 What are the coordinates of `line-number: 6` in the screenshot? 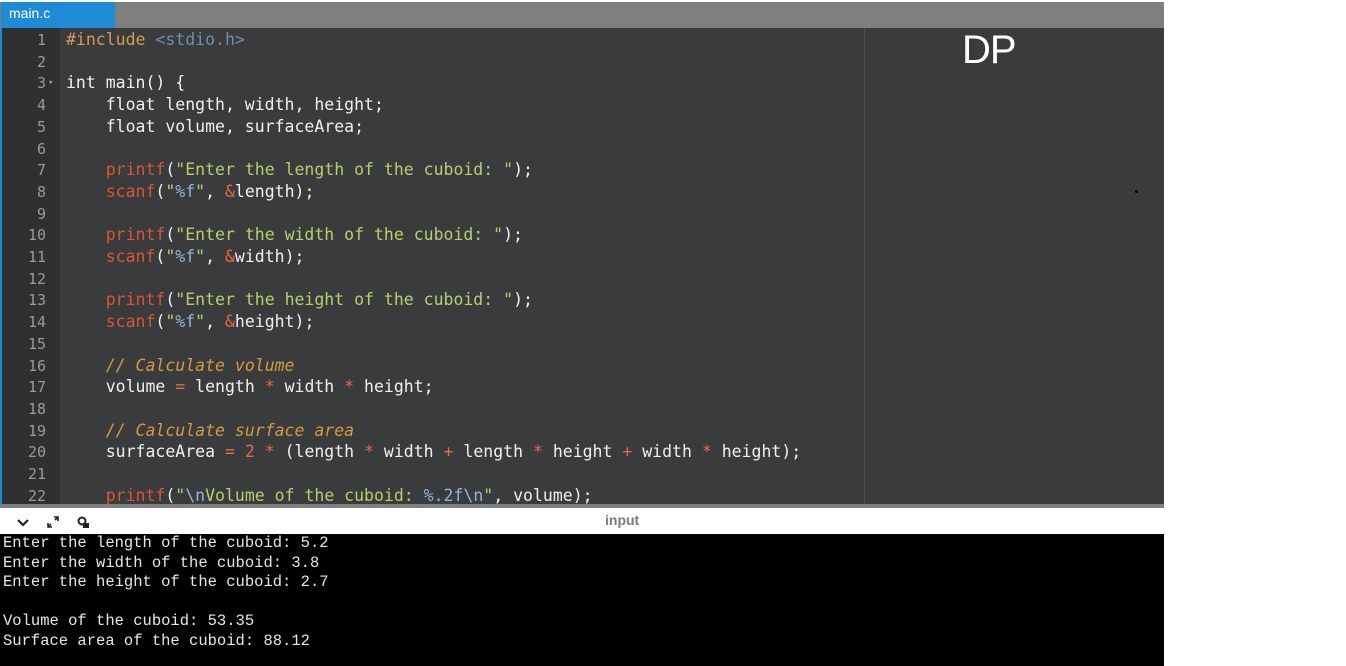 It's located at (41, 148).